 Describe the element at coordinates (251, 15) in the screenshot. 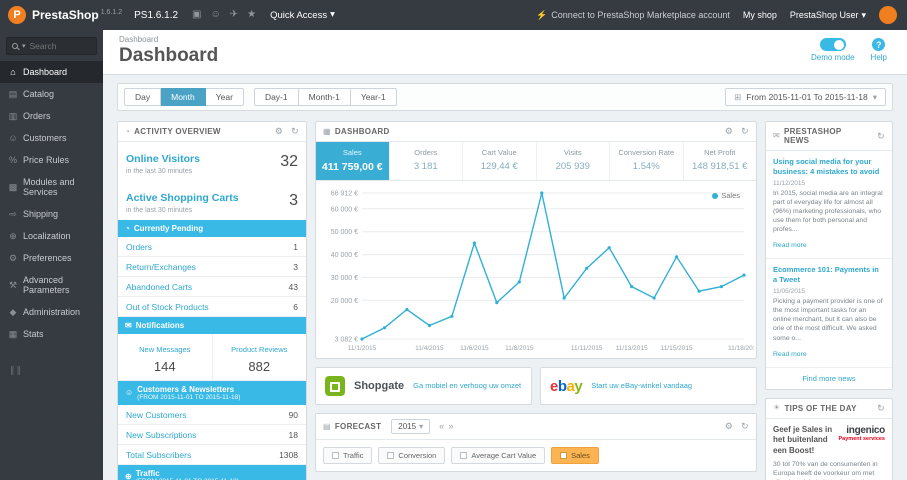

I see `trophy-icon` at that location.